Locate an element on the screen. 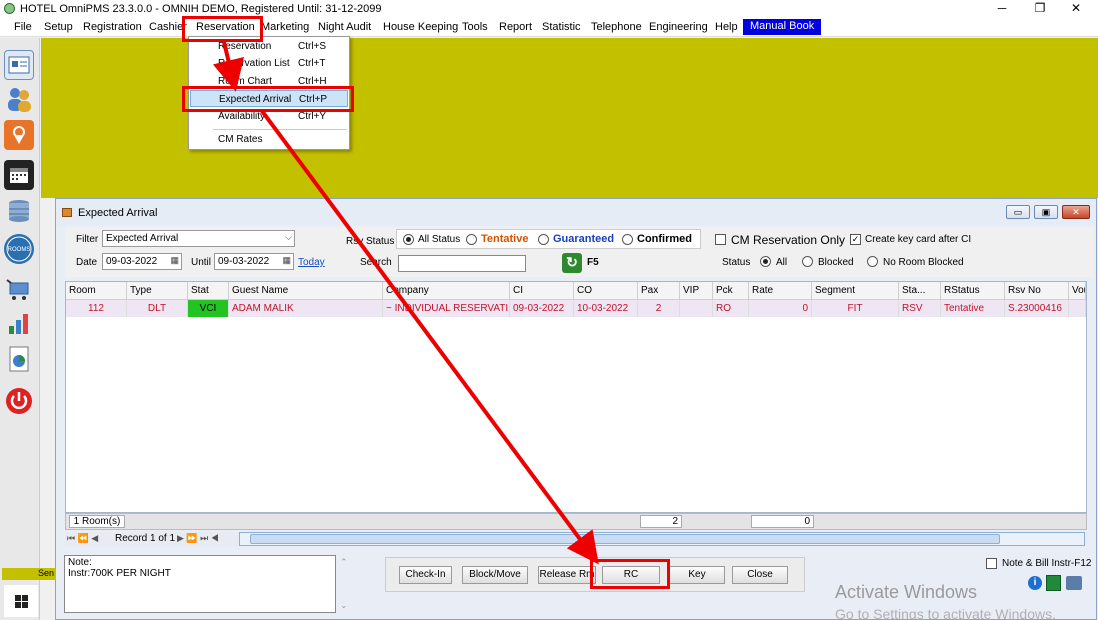 This screenshot has height=620, width=1098. note-scroll-down-icon: ⌄ is located at coordinates (344, 605).